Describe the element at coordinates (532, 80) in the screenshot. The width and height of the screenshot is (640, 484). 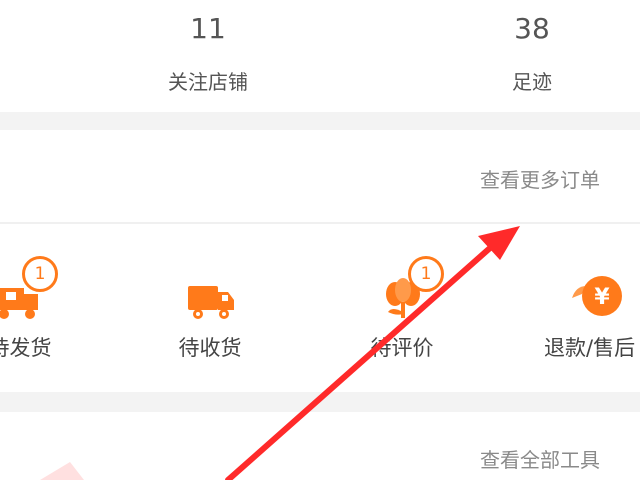
I see `footprints-label: 足迹` at that location.